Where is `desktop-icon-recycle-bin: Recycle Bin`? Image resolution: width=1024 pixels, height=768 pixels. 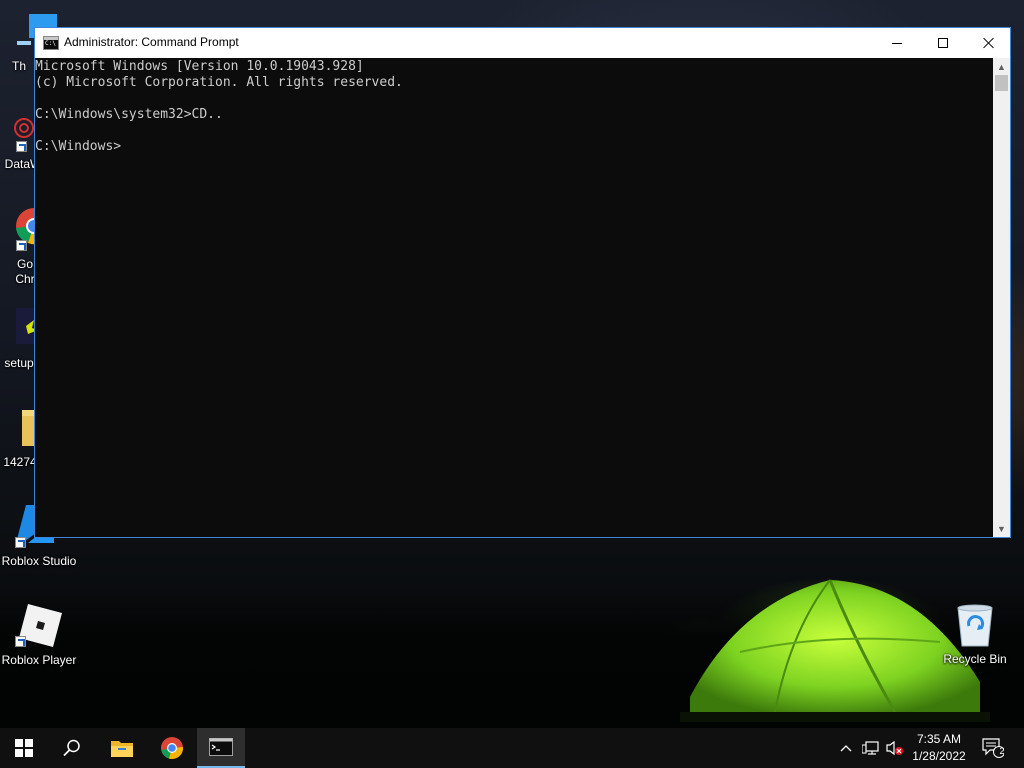 desktop-icon-recycle-bin: Recycle Bin is located at coordinates (975, 634).